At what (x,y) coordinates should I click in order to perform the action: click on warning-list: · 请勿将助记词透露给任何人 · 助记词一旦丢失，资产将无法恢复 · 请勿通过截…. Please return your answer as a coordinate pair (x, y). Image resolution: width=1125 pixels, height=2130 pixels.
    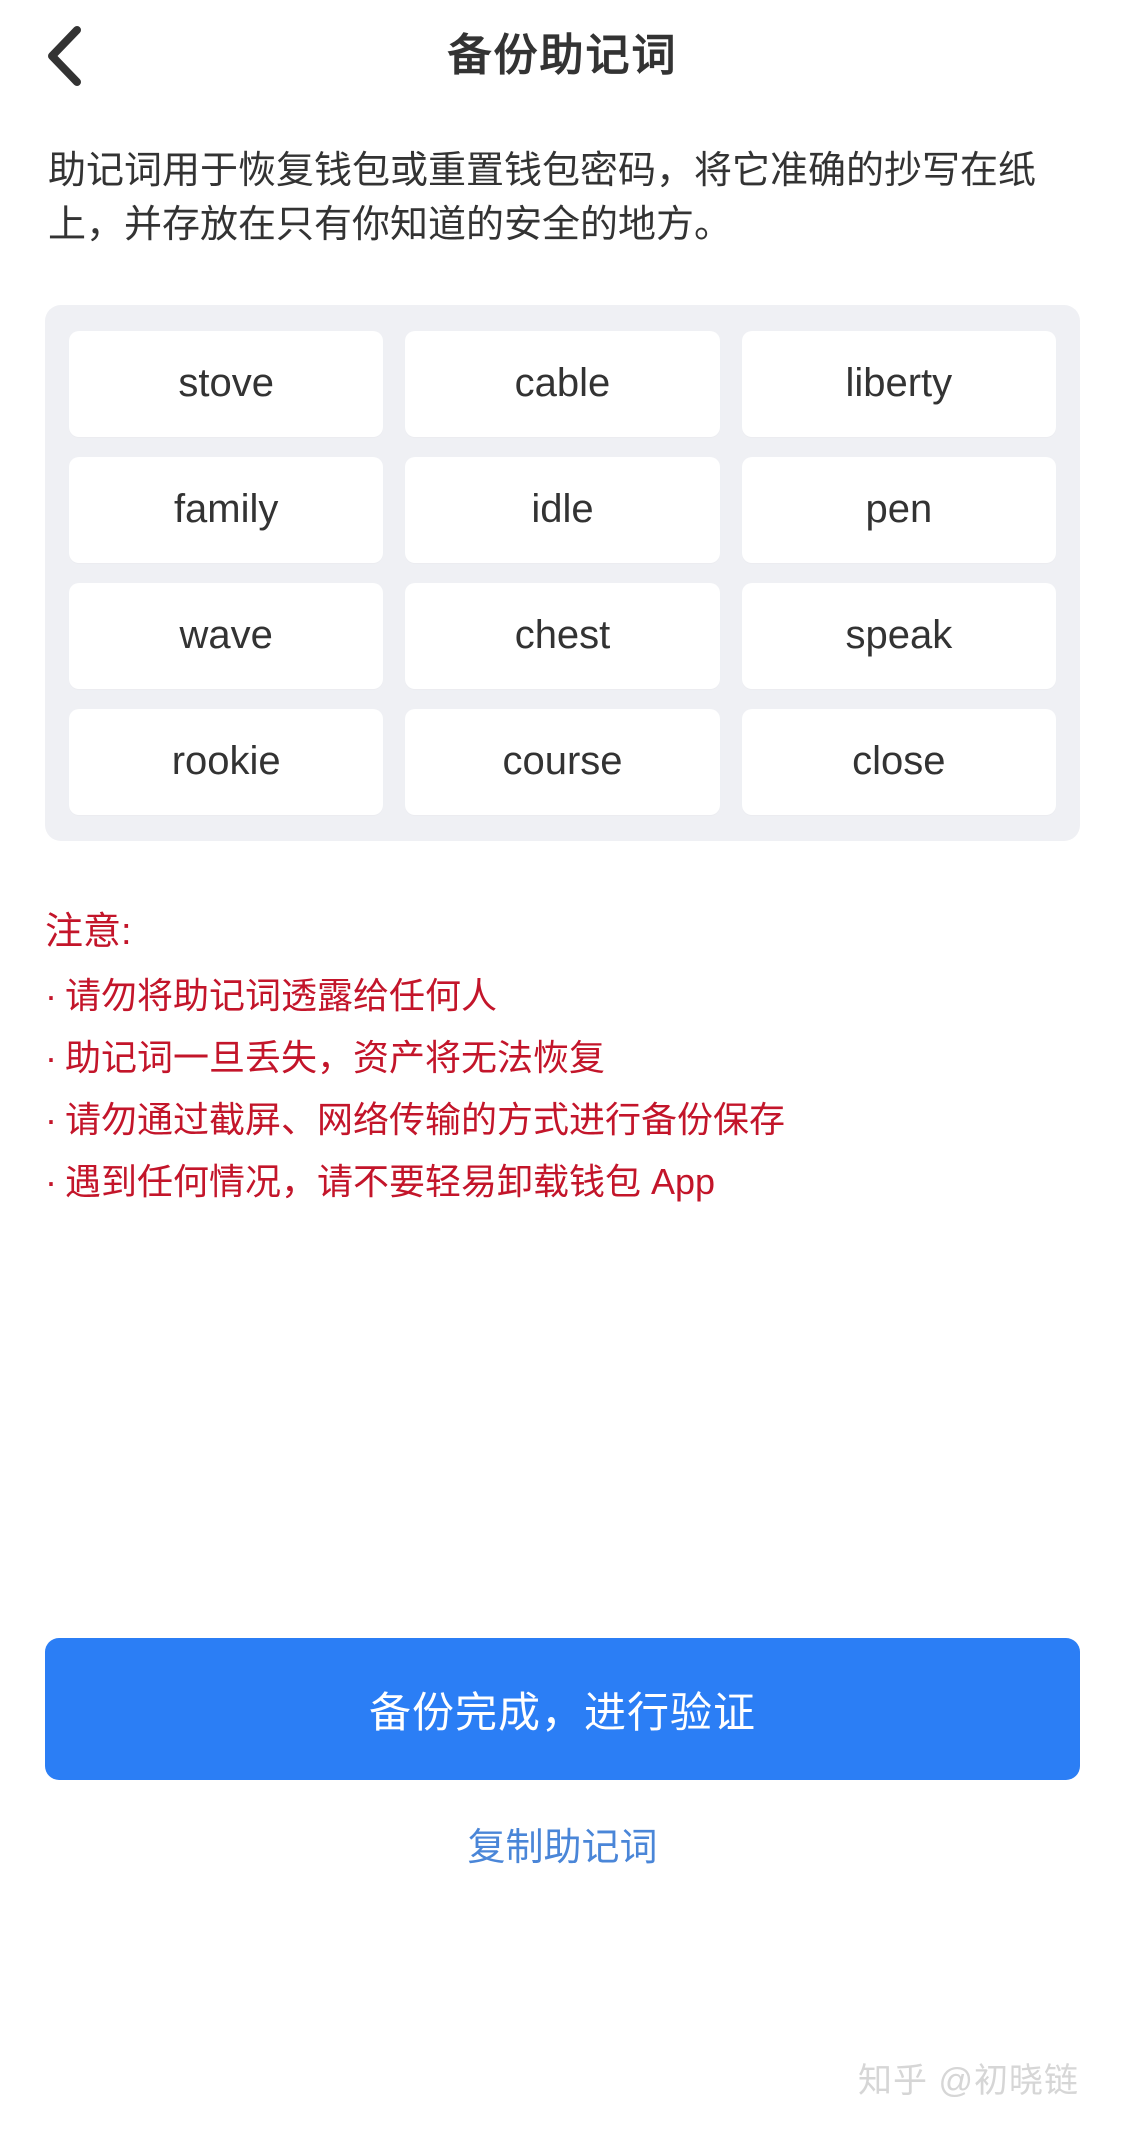
    Looking at the image, I should click on (562, 1089).